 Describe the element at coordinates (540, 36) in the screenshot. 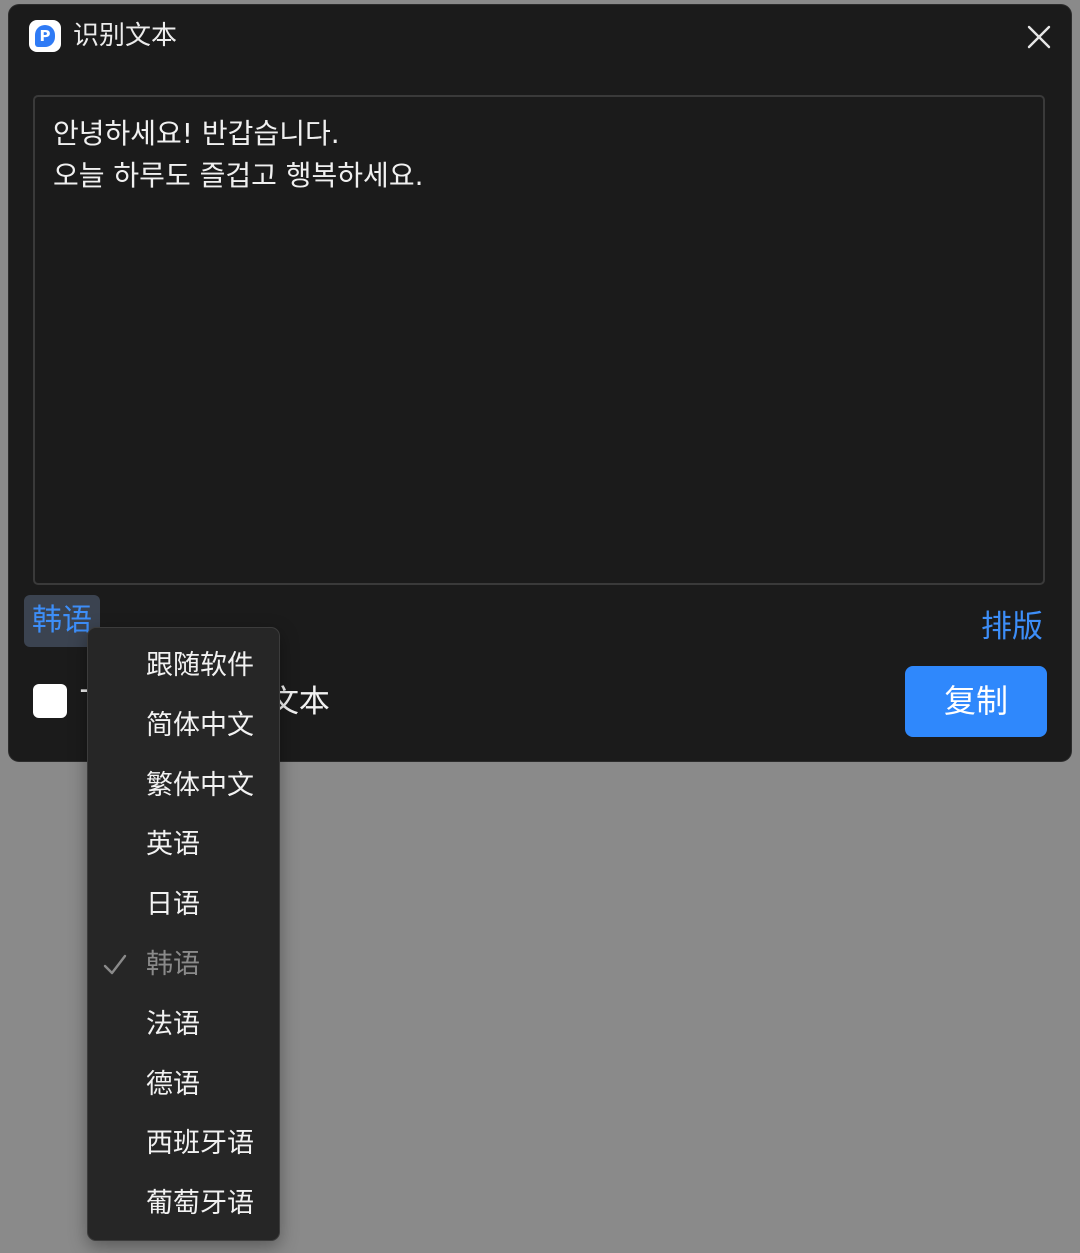

I see `title-bar: P 识别文本` at that location.